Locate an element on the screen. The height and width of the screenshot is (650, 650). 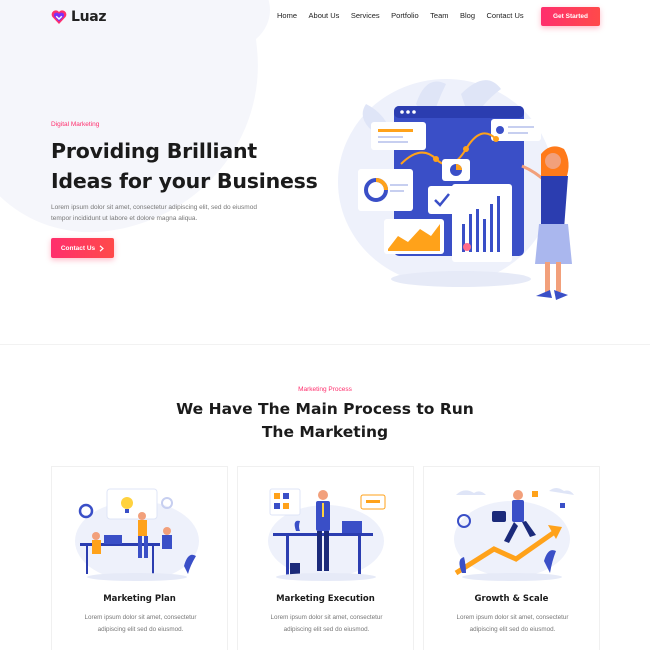
hero-illustration is located at coordinates (455, 189).